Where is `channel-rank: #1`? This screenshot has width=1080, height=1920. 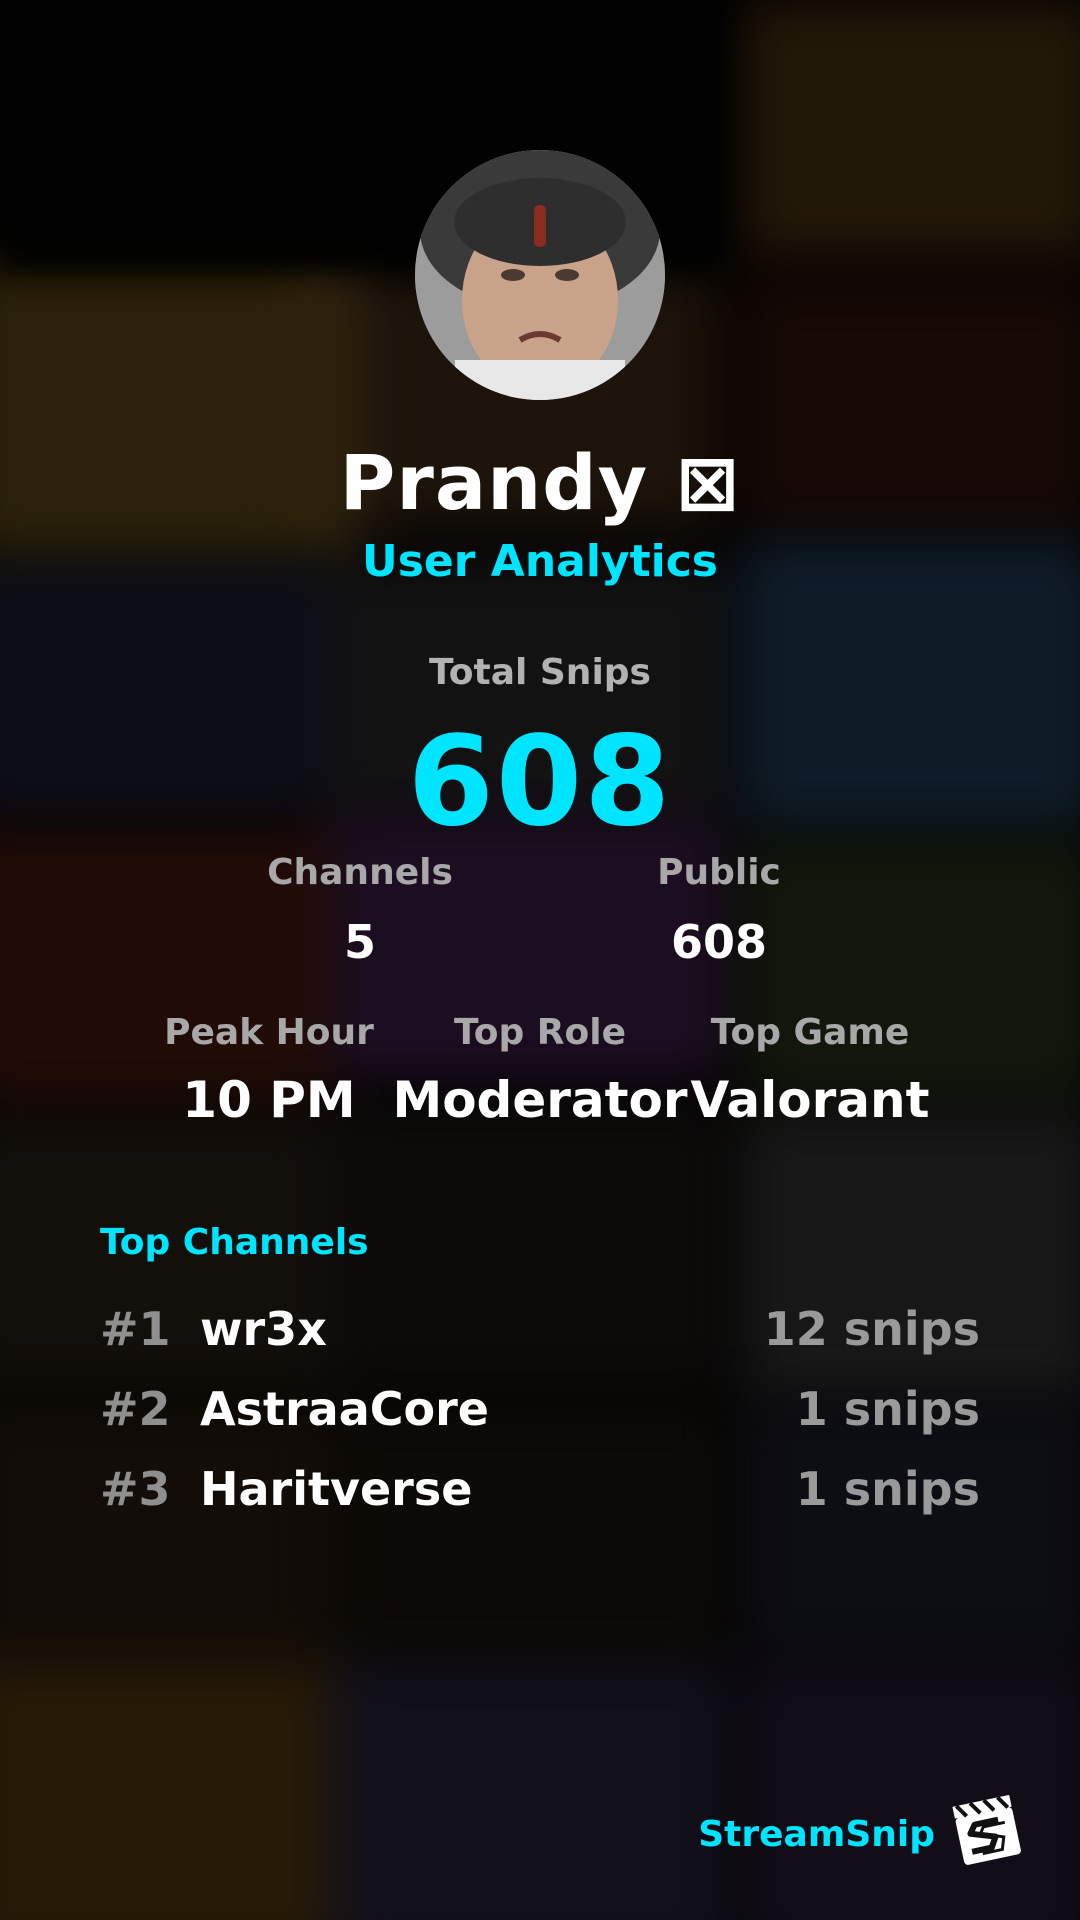
channel-rank: #1 is located at coordinates (135, 1329).